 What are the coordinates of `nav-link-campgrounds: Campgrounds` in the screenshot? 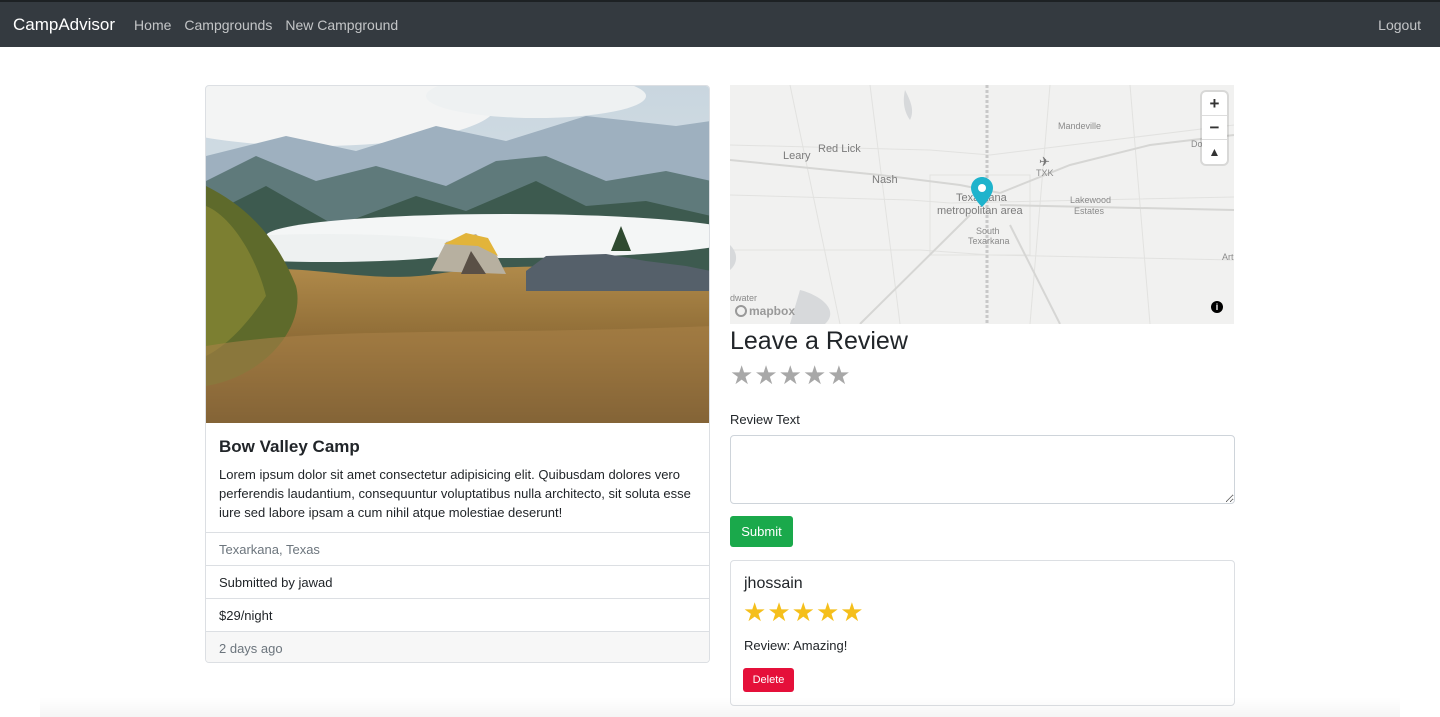 It's located at (228, 25).